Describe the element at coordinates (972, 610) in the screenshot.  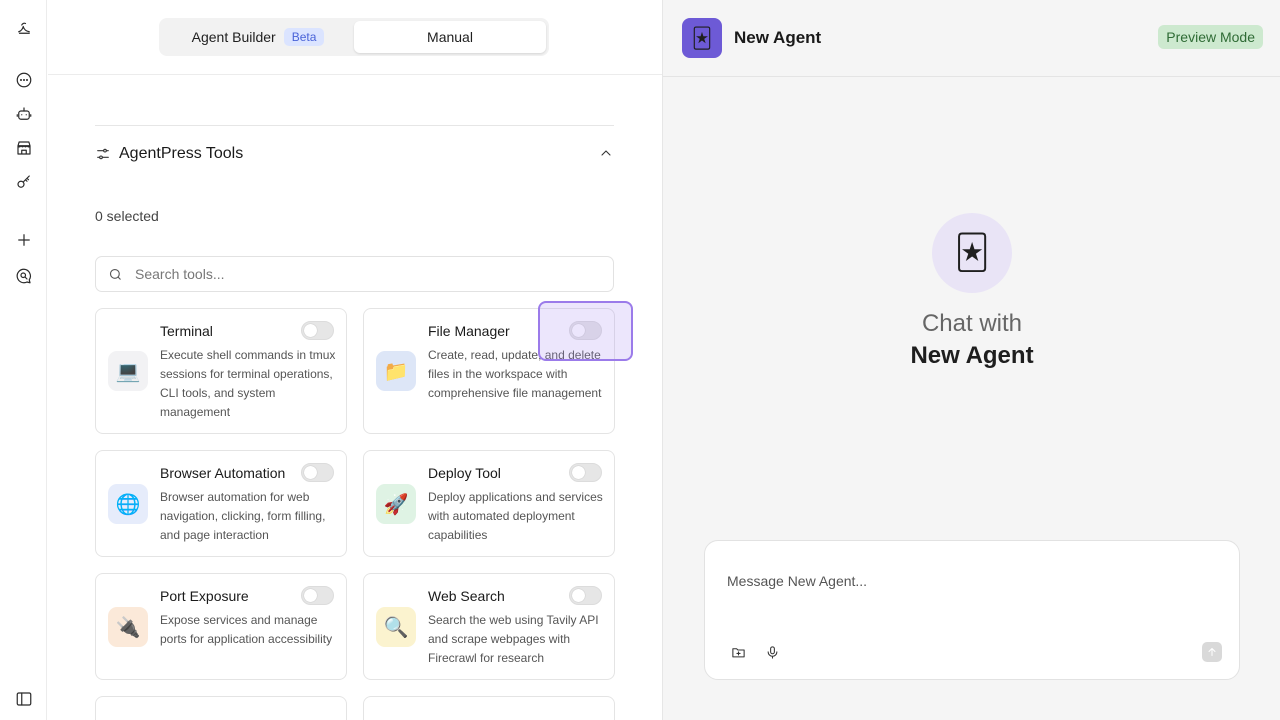
I see `message-composer` at that location.